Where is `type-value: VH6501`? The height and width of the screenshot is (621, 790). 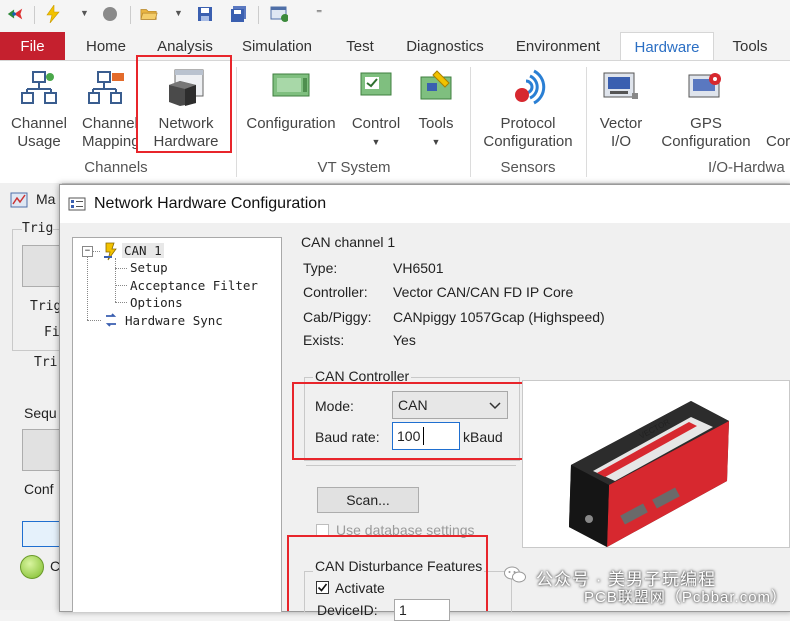 type-value: VH6501 is located at coordinates (418, 268).